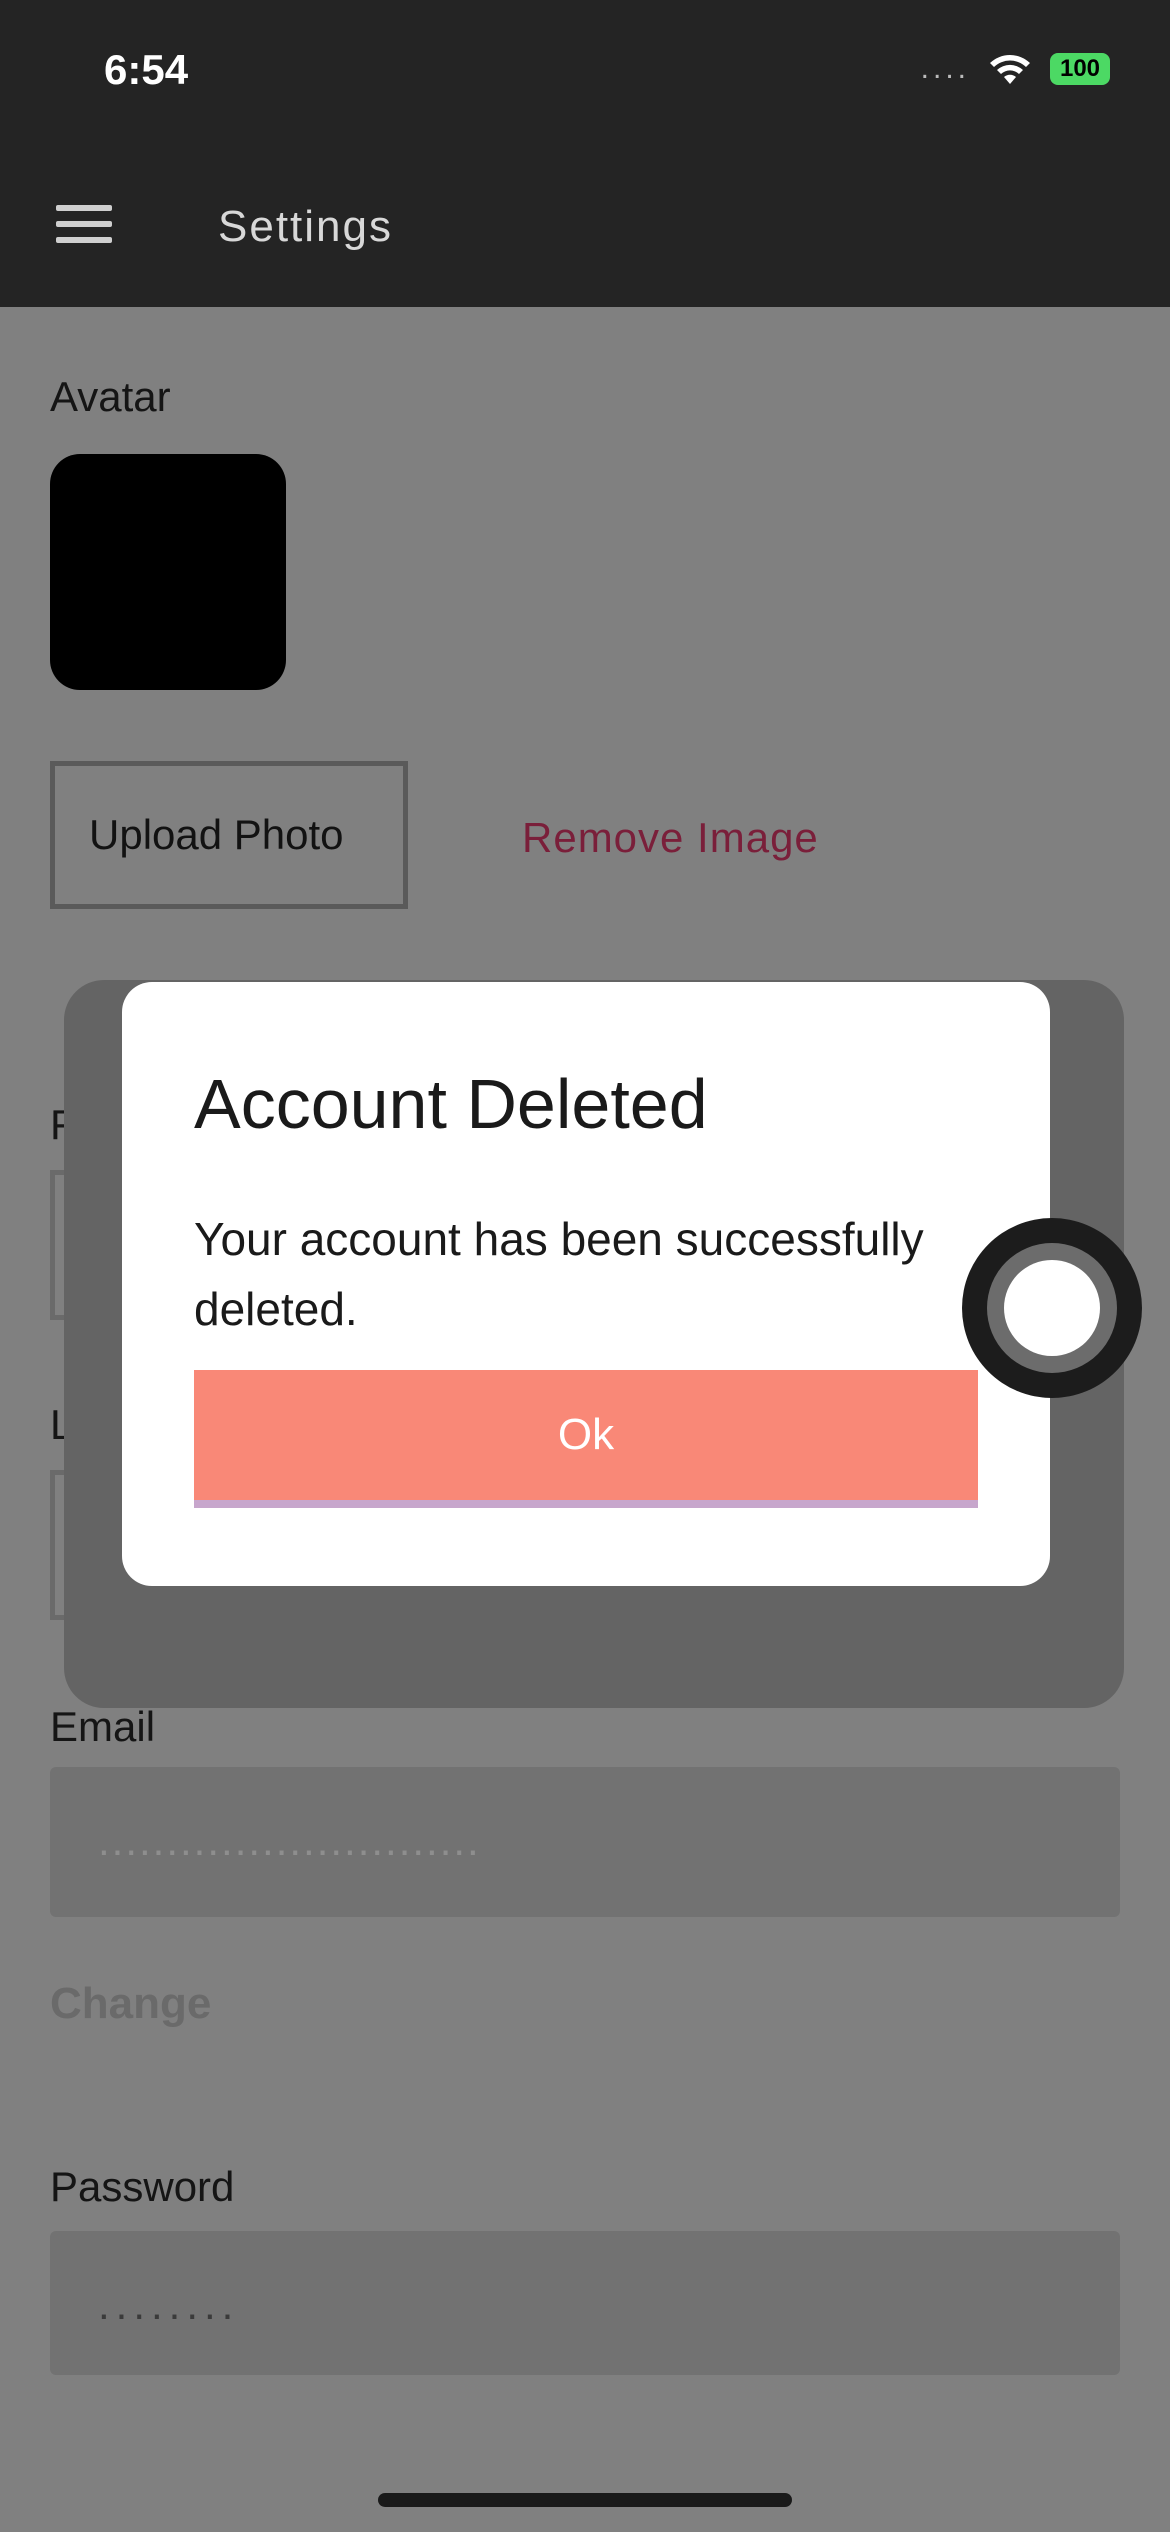  I want to click on hamburger-menu-icon, so click(84, 227).